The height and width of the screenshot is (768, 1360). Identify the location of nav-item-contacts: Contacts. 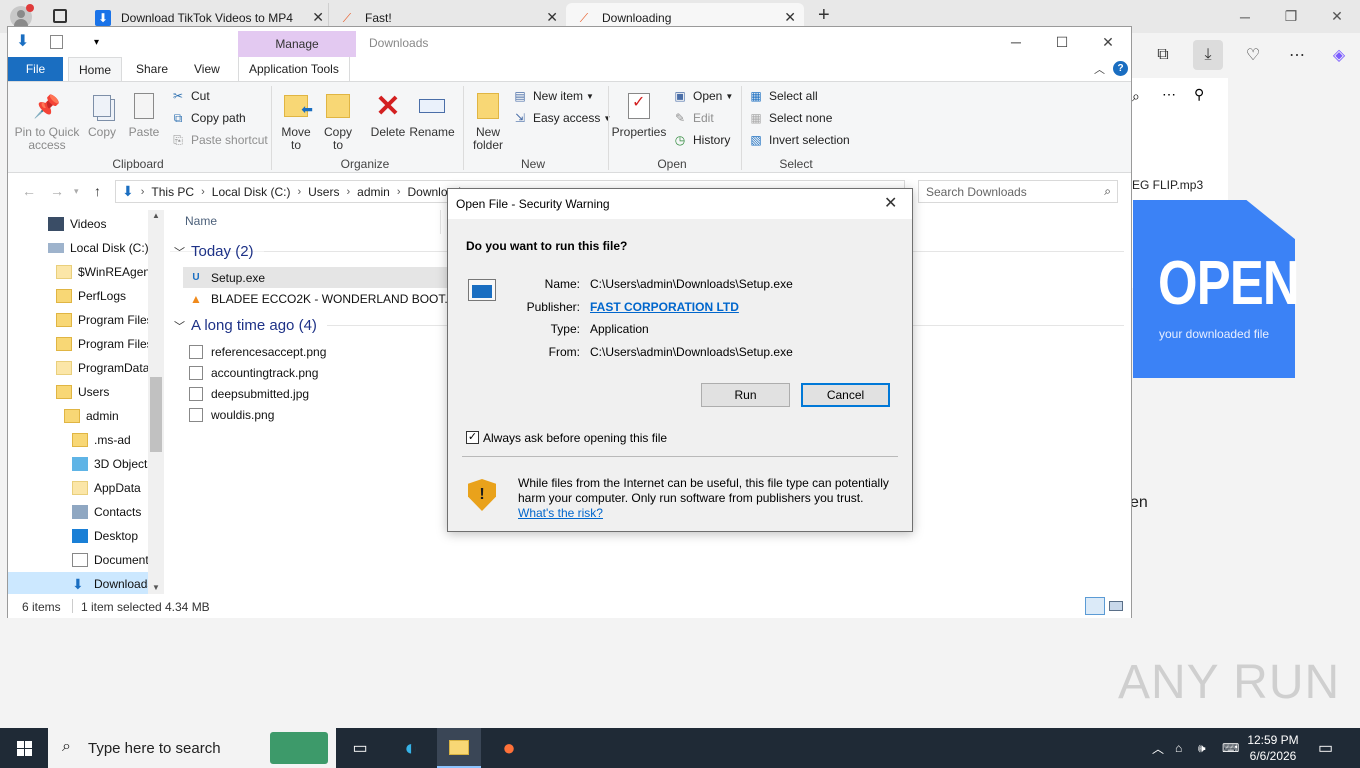
(86, 512).